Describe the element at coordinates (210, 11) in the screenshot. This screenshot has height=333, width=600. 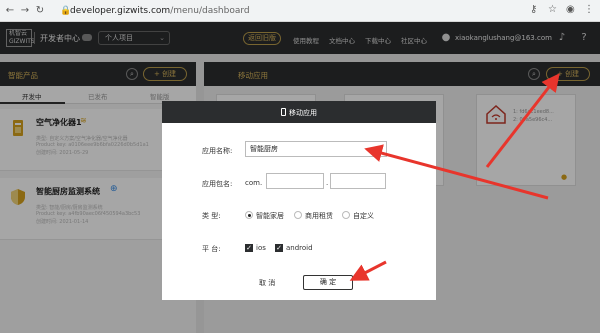
I see `url-path: /menu/dashboard` at that location.